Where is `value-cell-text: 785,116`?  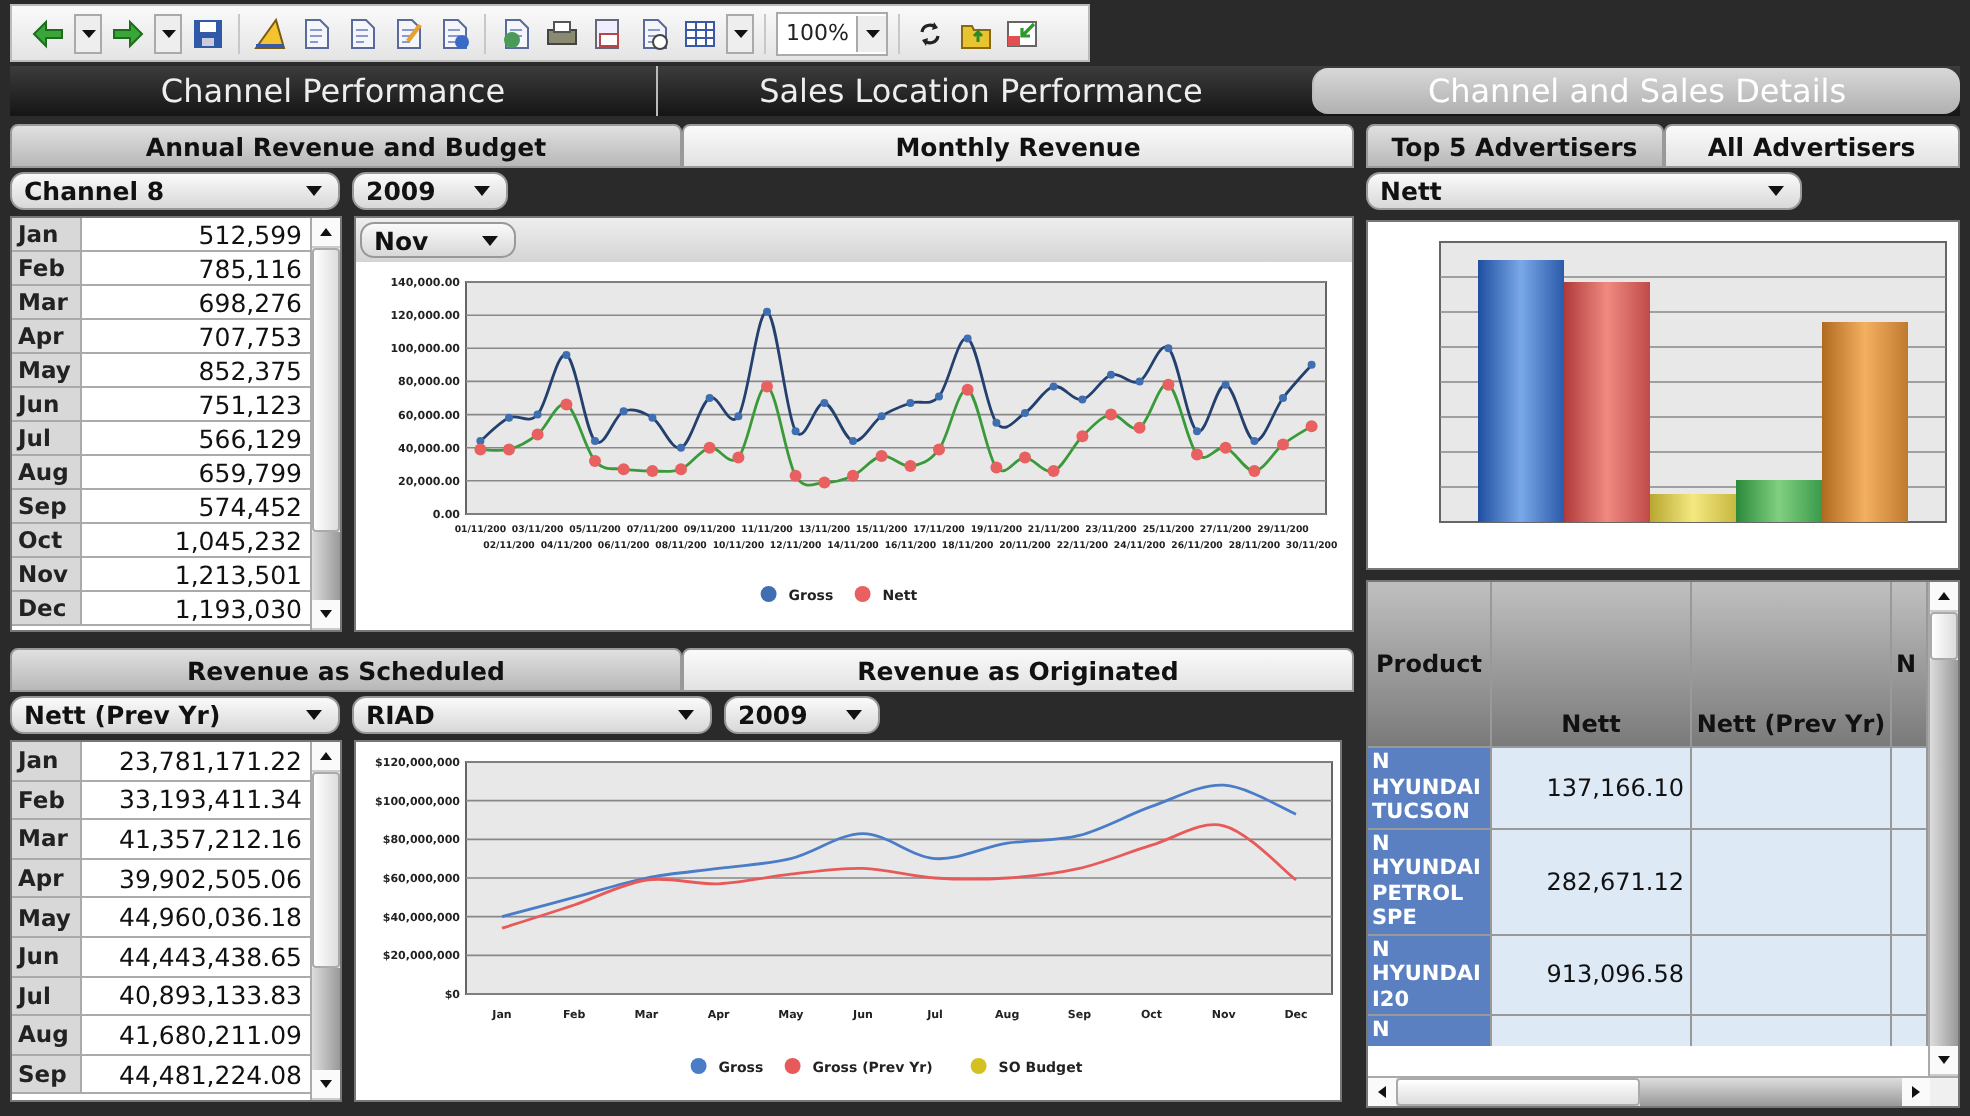 value-cell-text: 785,116 is located at coordinates (250, 268).